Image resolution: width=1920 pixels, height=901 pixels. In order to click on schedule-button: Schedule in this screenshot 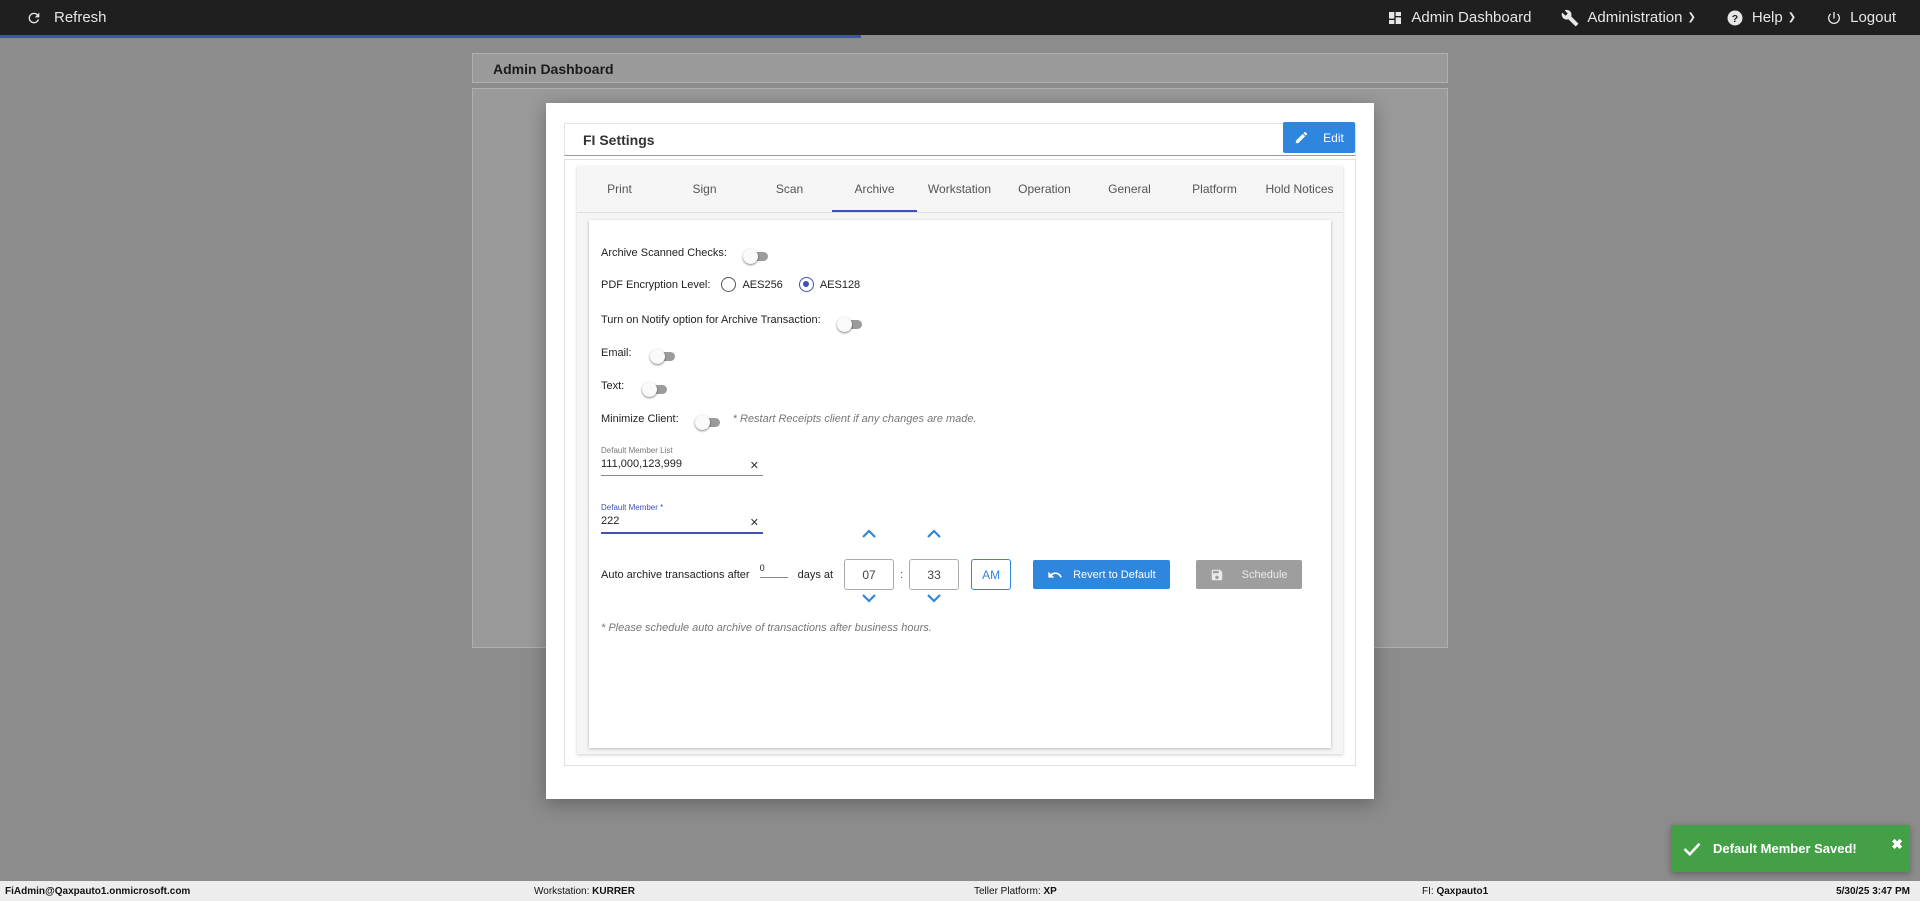, I will do `click(1248, 574)`.